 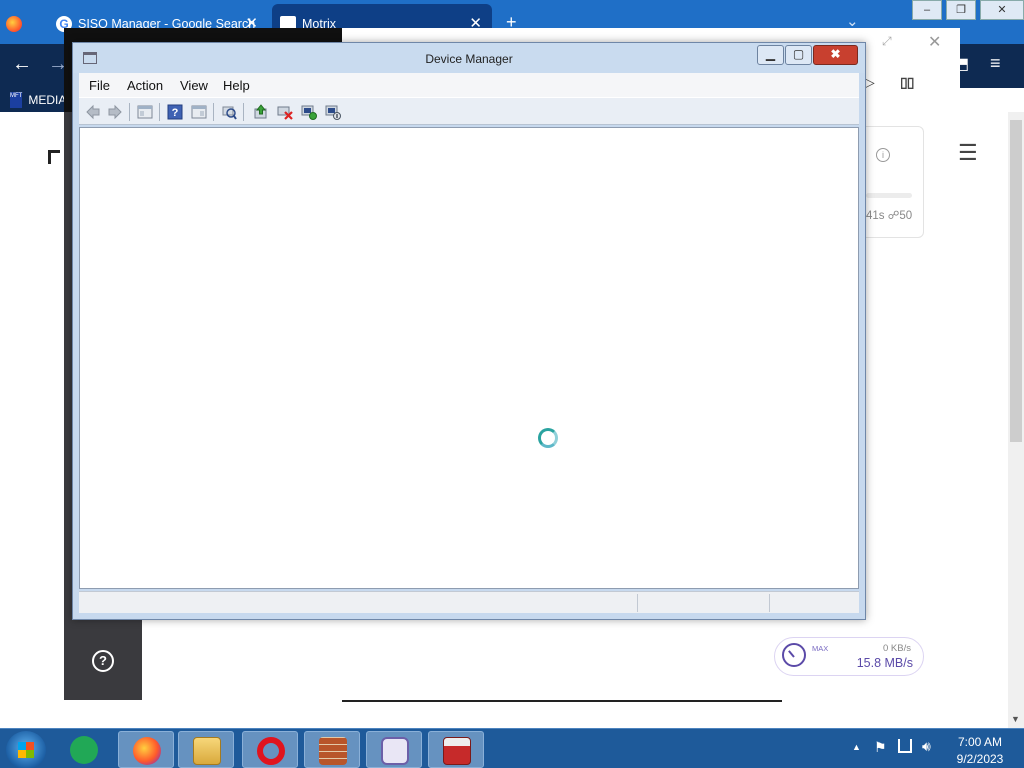 I want to click on window-titlebar: Device Manager ▁ ▢ ✖, so click(x=469, y=58).